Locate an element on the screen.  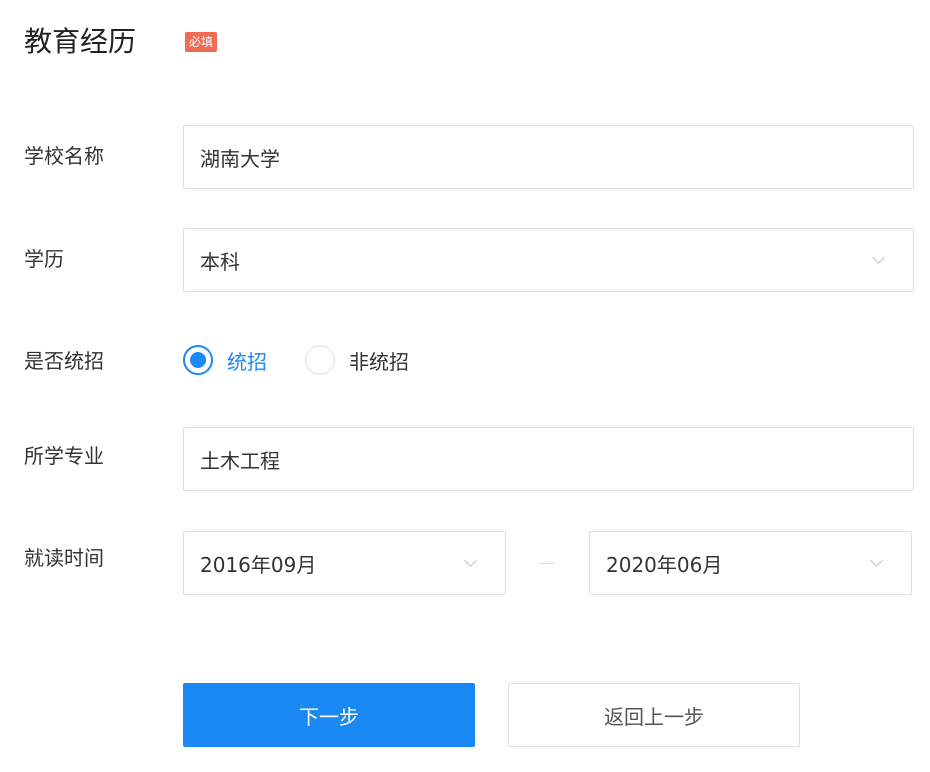
period-label: 就读时间 is located at coordinates (64, 558).